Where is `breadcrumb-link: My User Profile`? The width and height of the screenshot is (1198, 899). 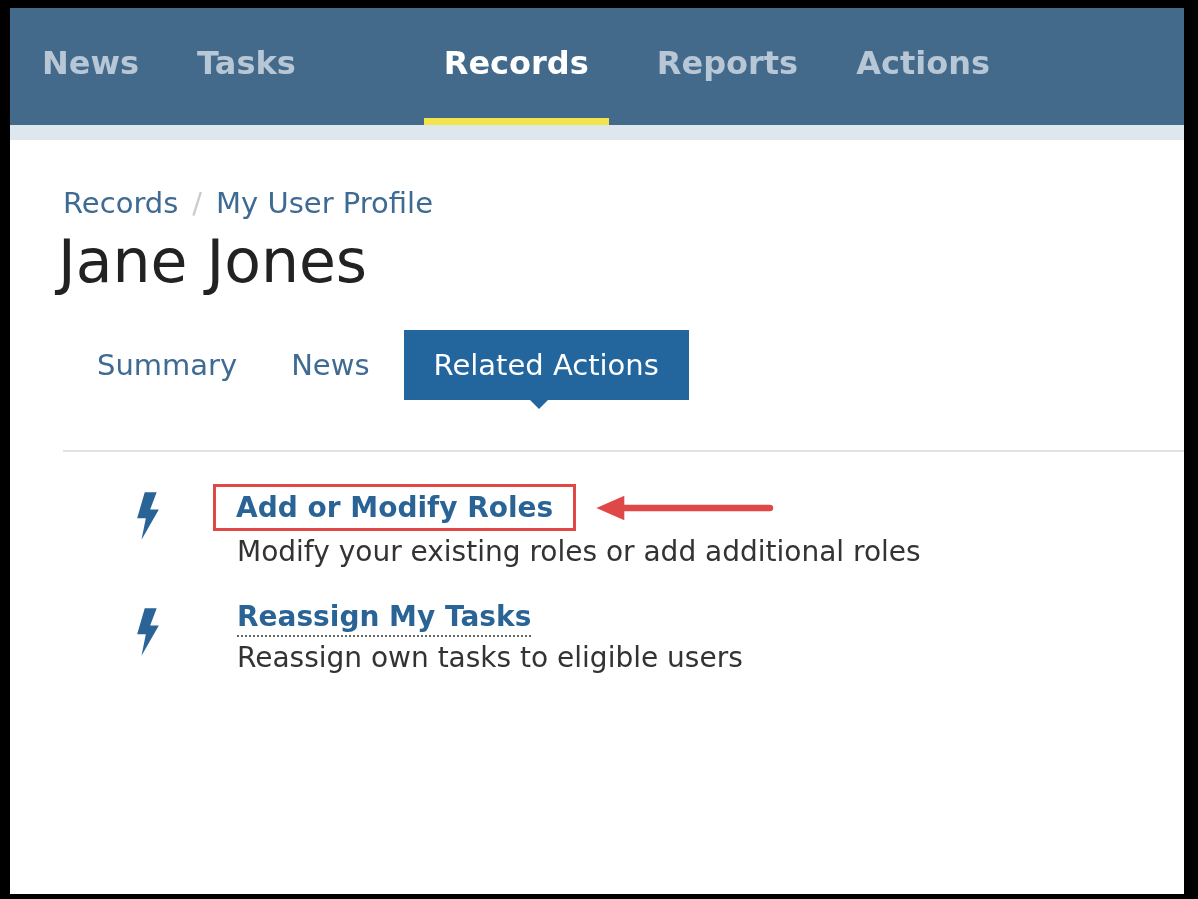 breadcrumb-link: My User Profile is located at coordinates (324, 203).